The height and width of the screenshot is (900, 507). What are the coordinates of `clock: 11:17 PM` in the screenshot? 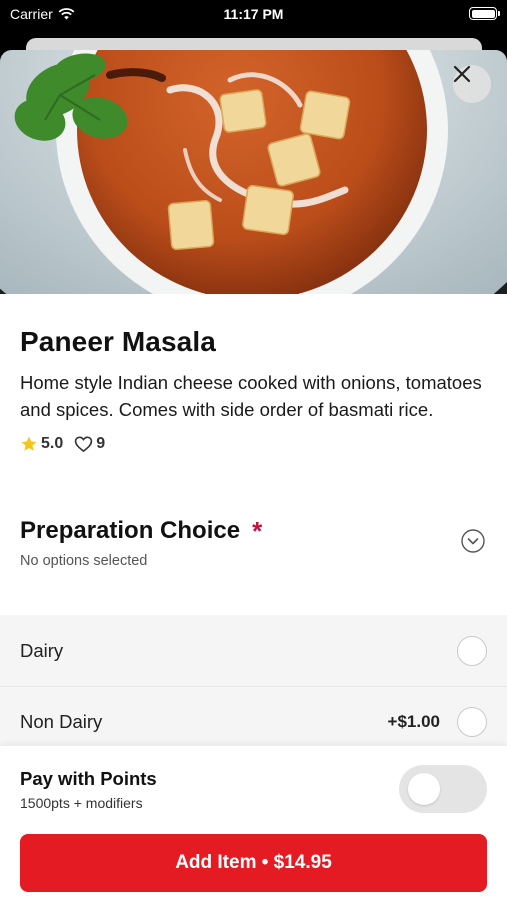 It's located at (253, 14).